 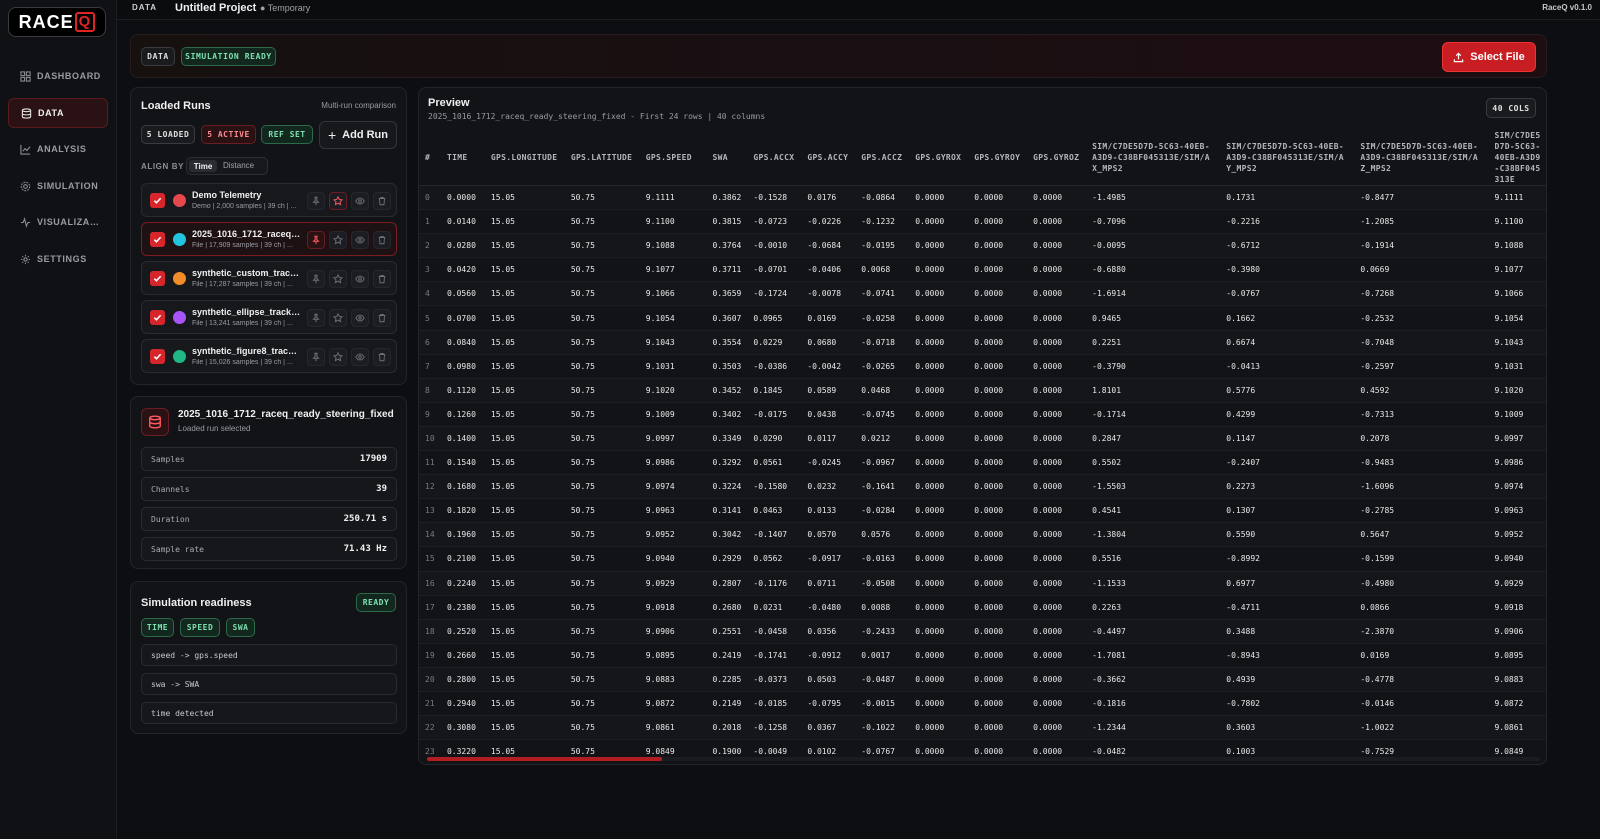 I want to click on app-logo: RACE Q, so click(x=57, y=22).